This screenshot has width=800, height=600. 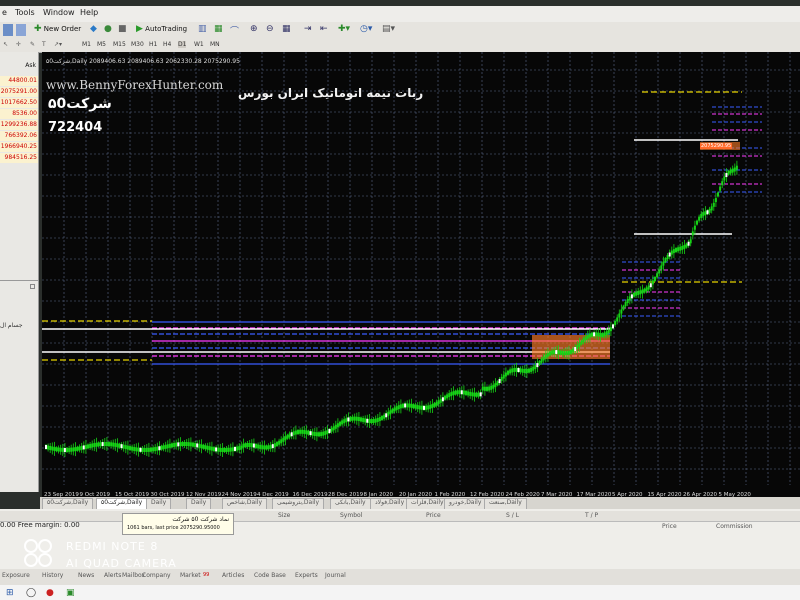 What do you see at coordinates (345, 30) in the screenshot?
I see `indicators-icon: ✚▾` at bounding box center [345, 30].